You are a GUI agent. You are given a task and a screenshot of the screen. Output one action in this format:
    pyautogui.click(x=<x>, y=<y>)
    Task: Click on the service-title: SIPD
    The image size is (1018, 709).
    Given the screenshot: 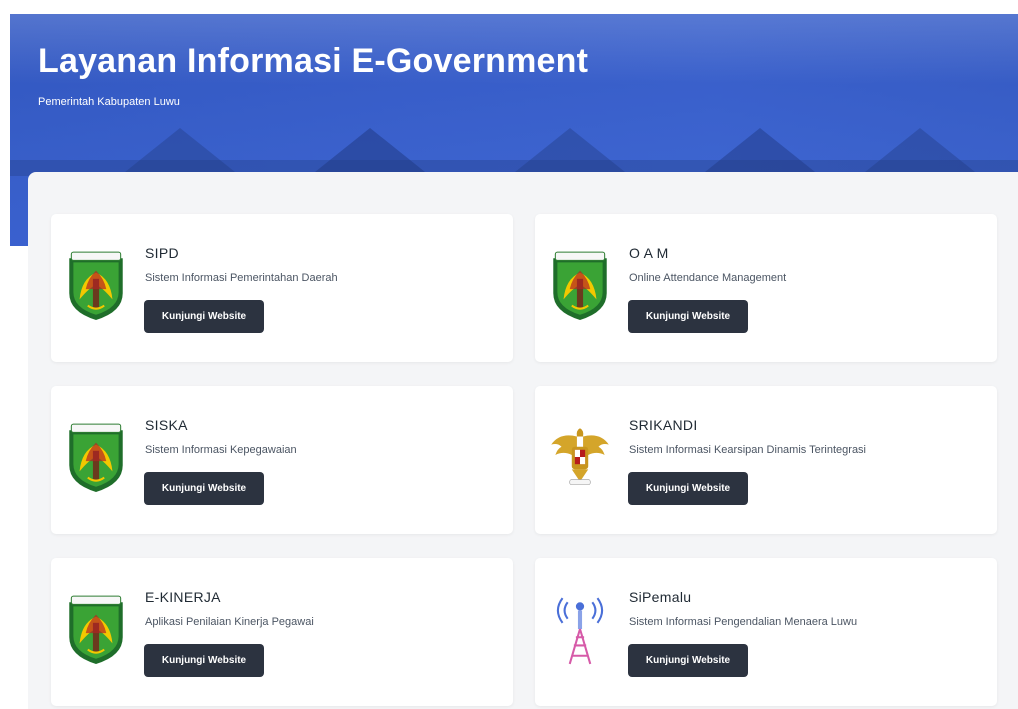 What is the action you would take?
    pyautogui.click(x=162, y=253)
    